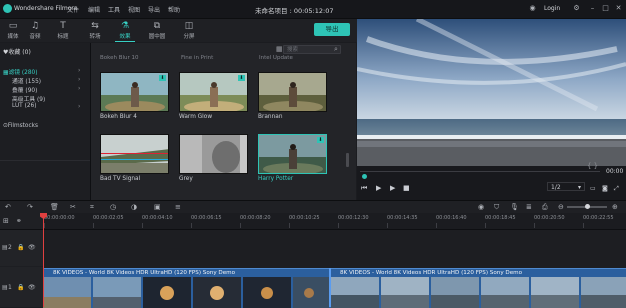 The height and width of the screenshot is (308, 626). Describe the element at coordinates (43, 260) in the screenshot. I see `playhead-line` at that location.